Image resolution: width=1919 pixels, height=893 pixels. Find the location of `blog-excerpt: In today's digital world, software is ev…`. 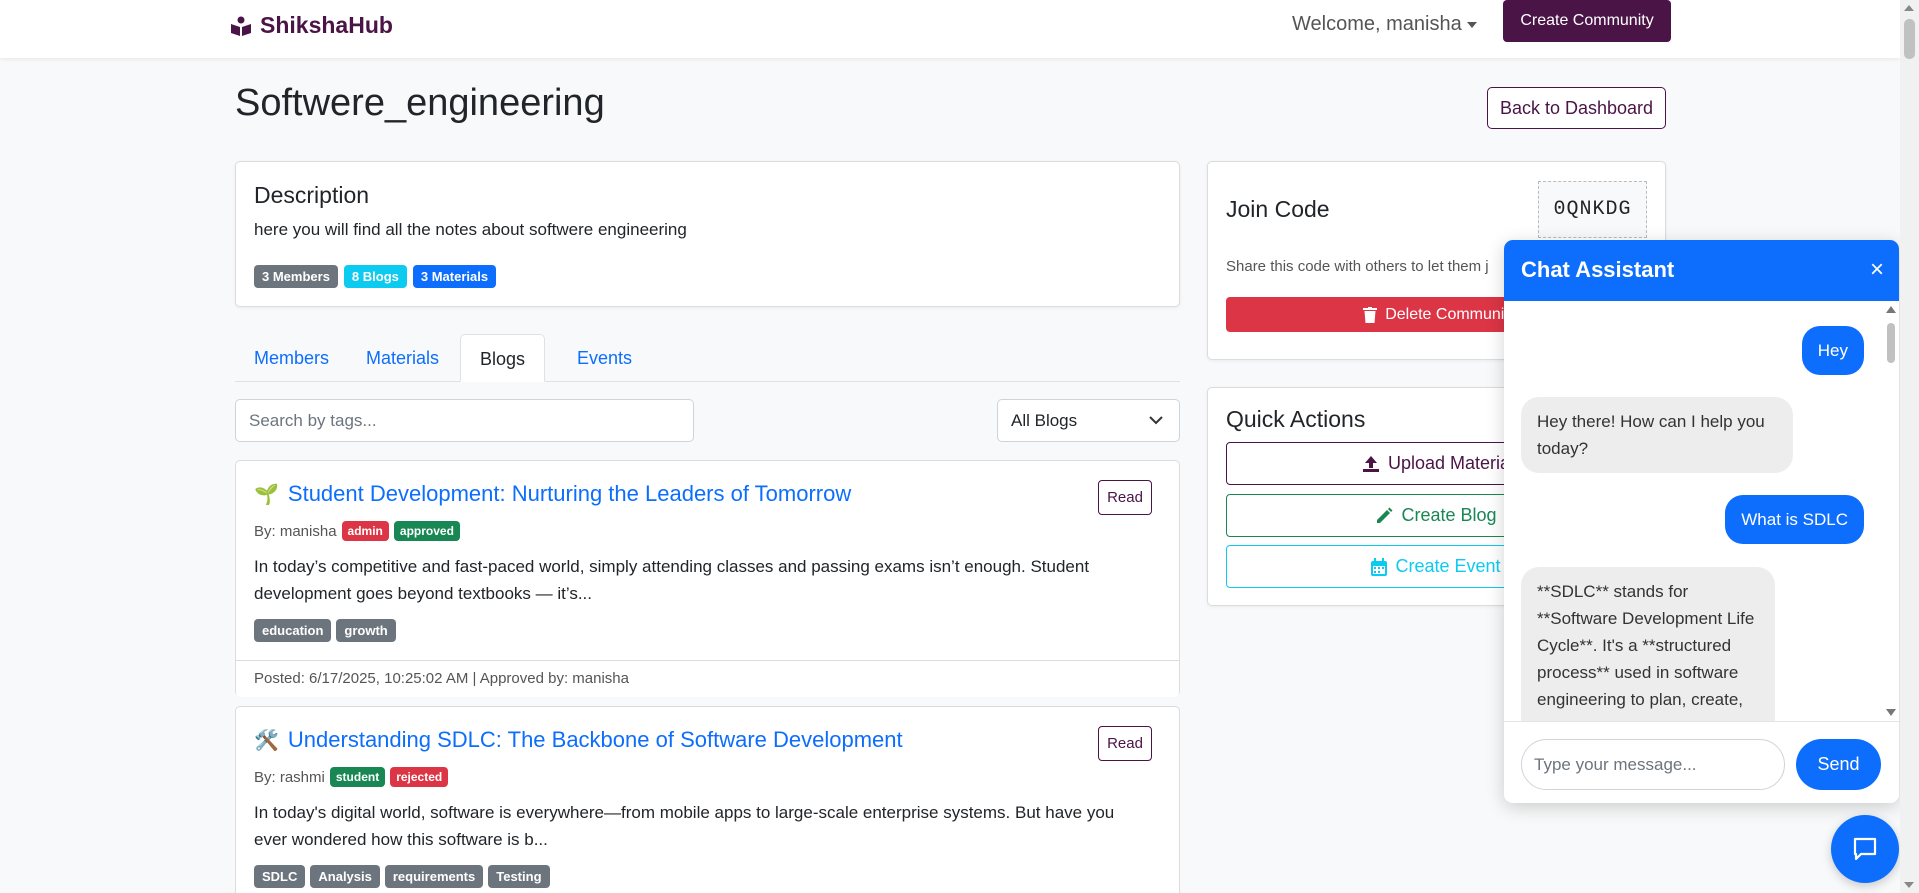

blog-excerpt: In today's digital world, software is ev… is located at coordinates (684, 826).